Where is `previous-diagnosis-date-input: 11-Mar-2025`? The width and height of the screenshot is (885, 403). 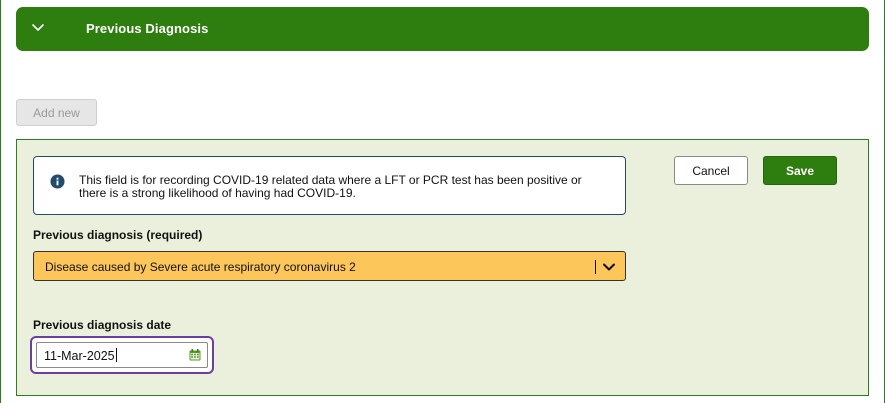 previous-diagnosis-date-input: 11-Mar-2025 is located at coordinates (122, 355).